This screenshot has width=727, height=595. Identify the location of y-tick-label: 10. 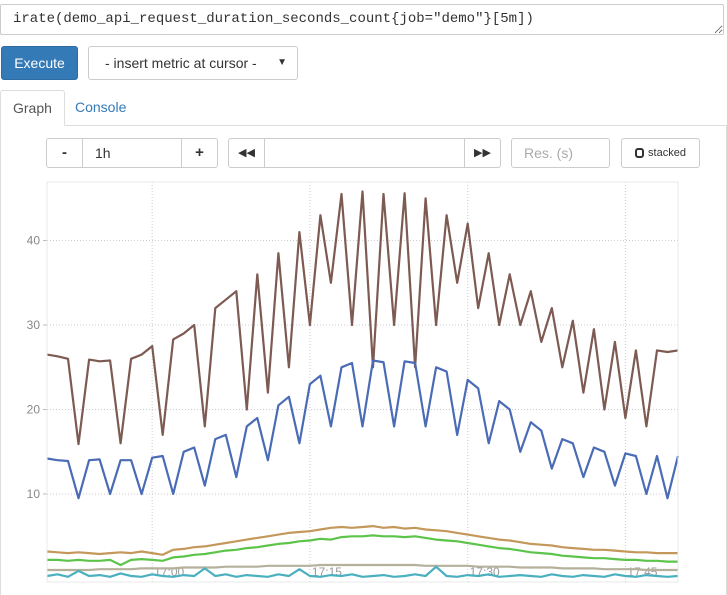
(34, 494).